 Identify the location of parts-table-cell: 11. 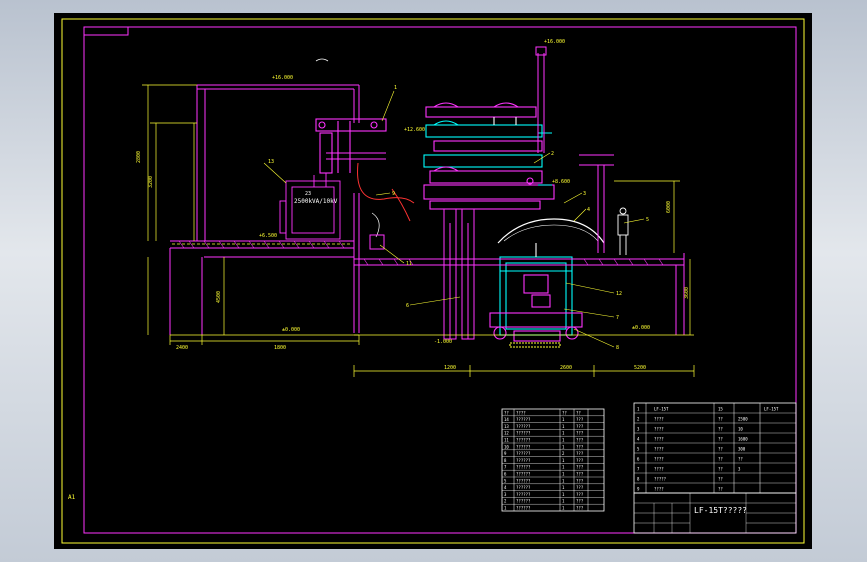
(506, 440).